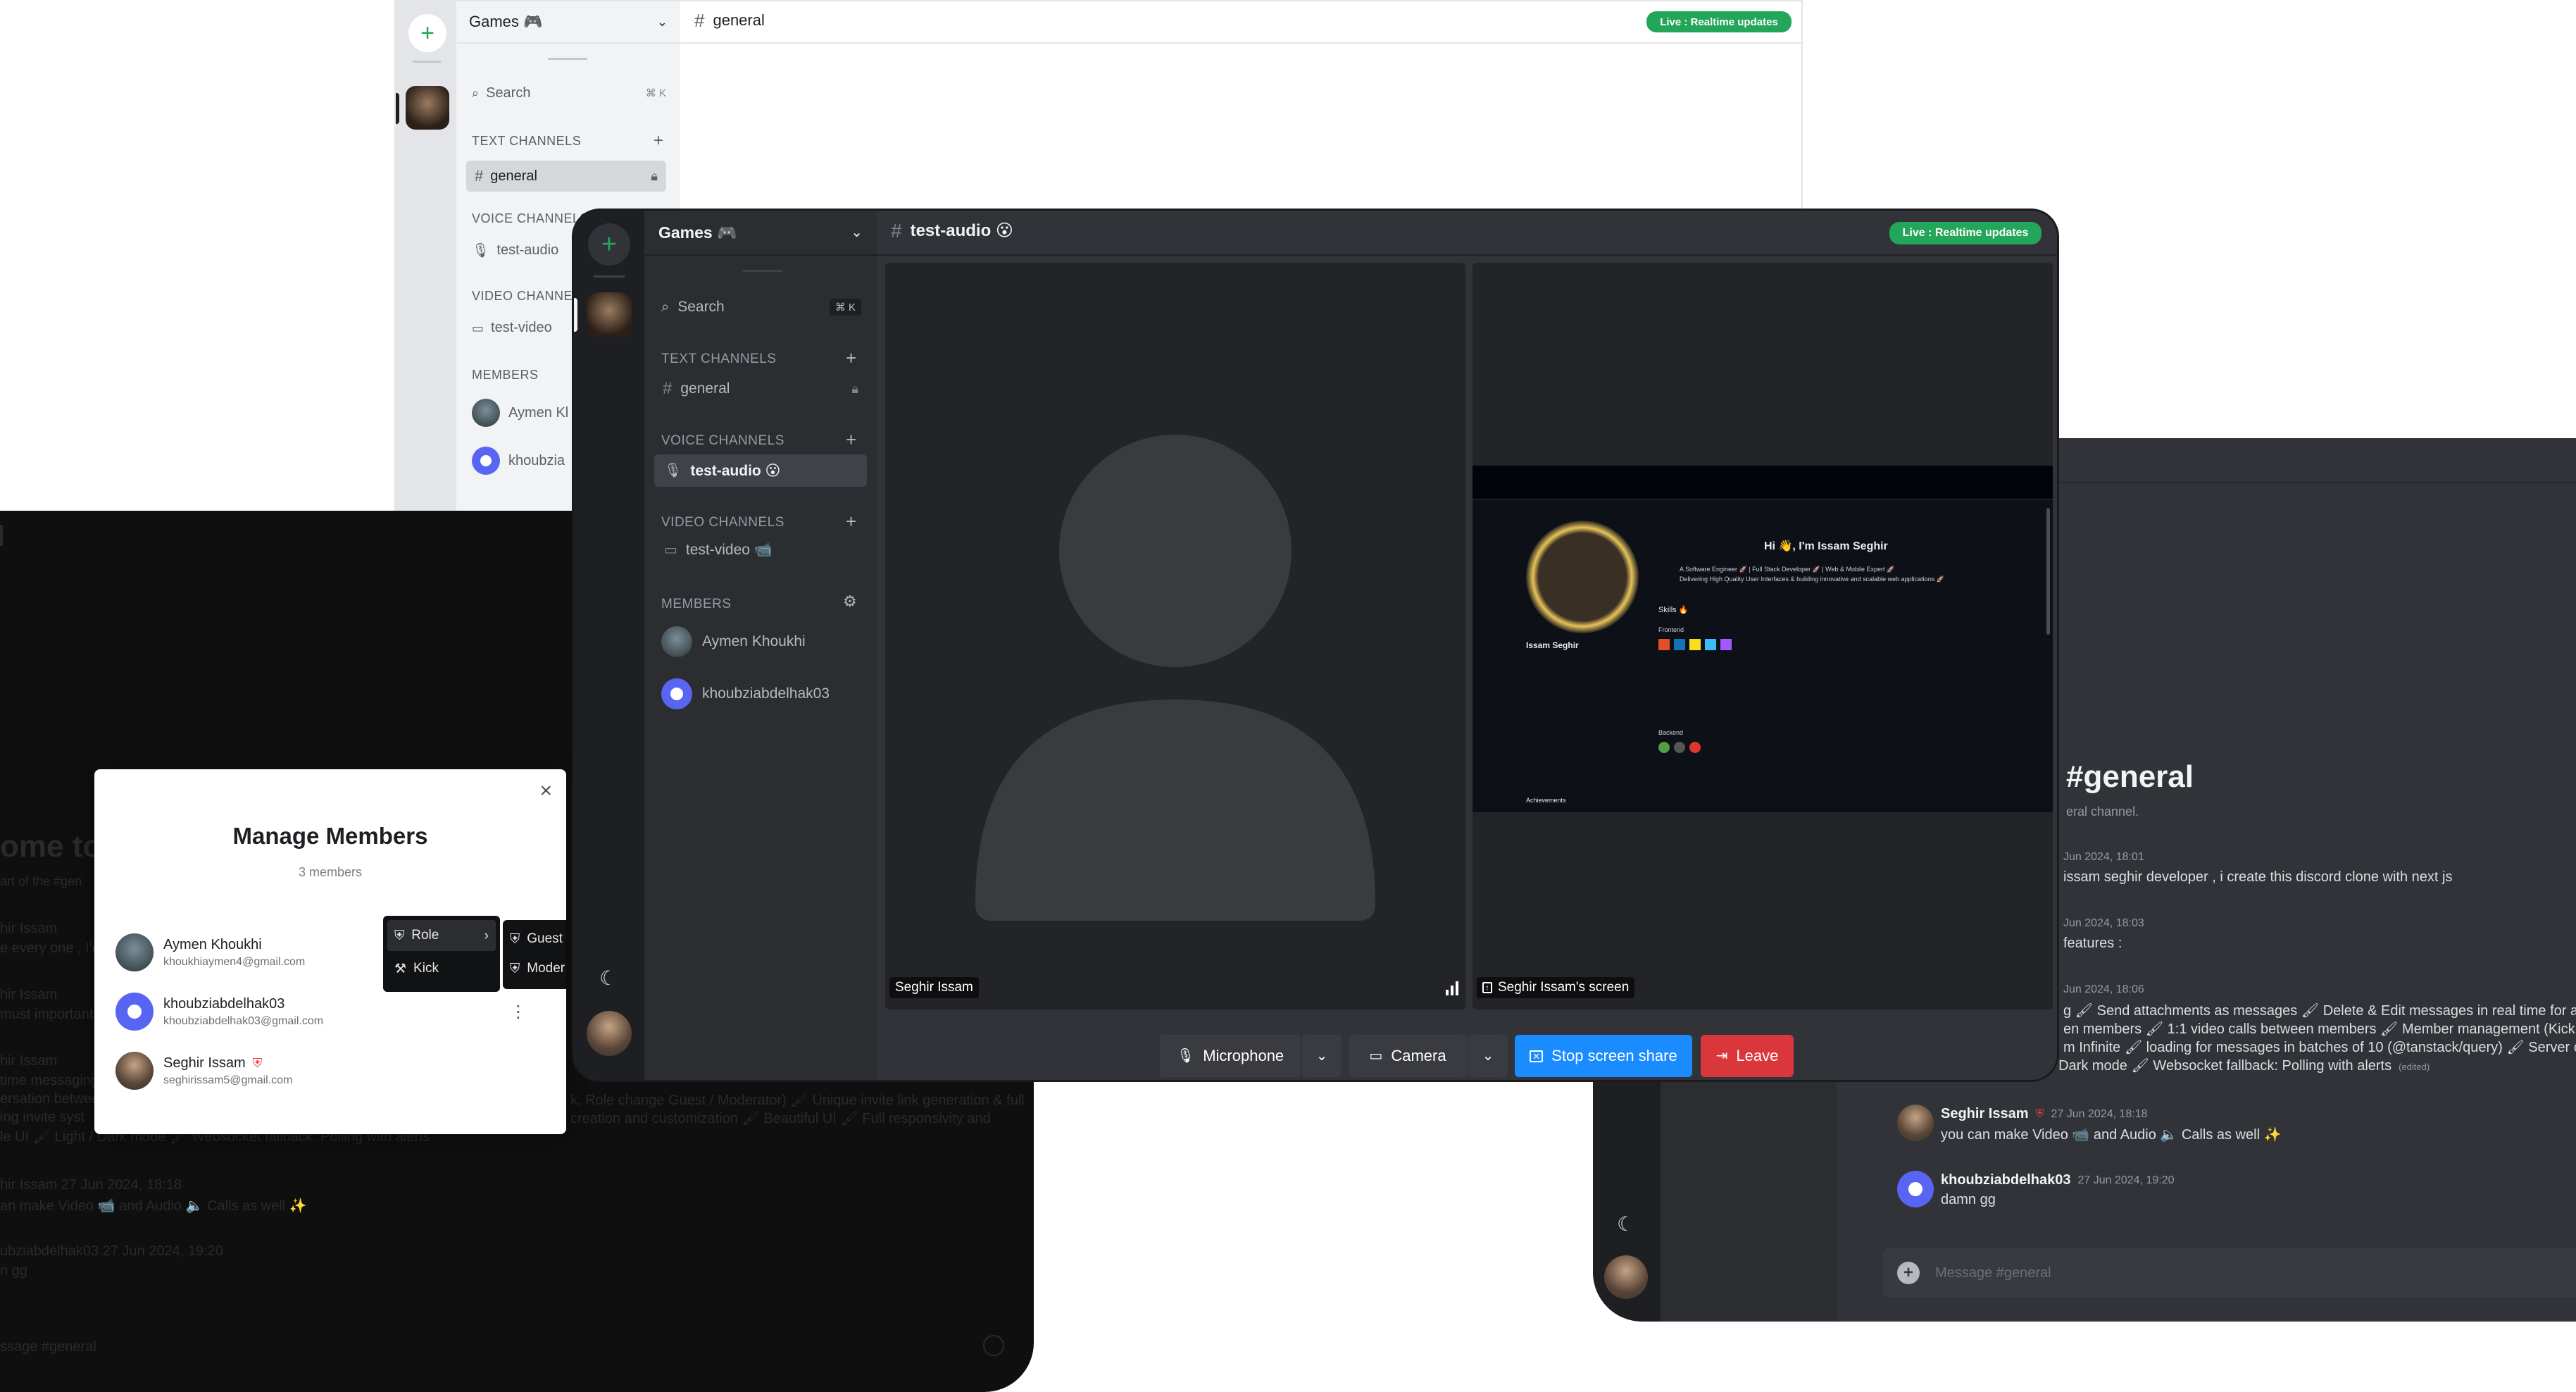 The height and width of the screenshot is (1392, 2576). What do you see at coordinates (1552, 645) in the screenshot?
I see `profile-name: Issam Seghir` at bounding box center [1552, 645].